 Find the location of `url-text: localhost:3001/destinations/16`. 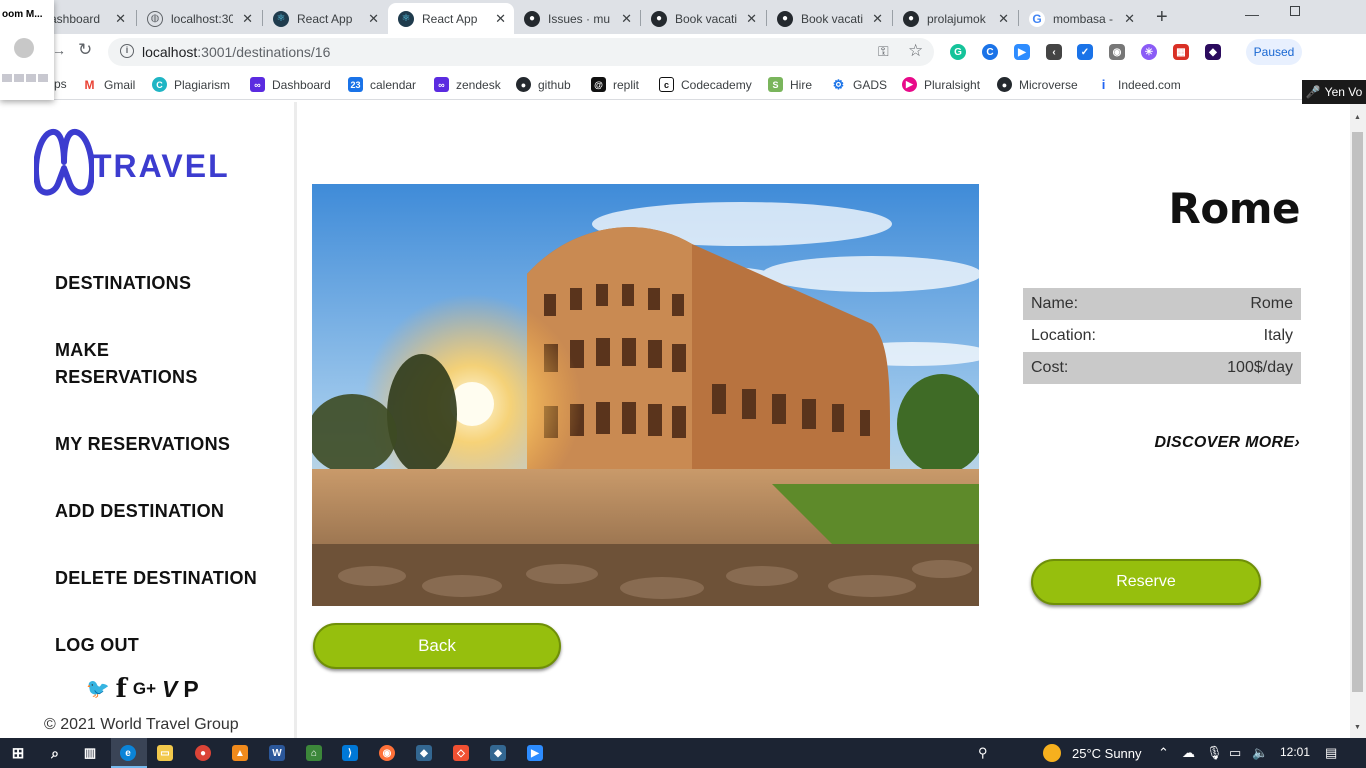

url-text: localhost:3001/destinations/16 is located at coordinates (236, 52).